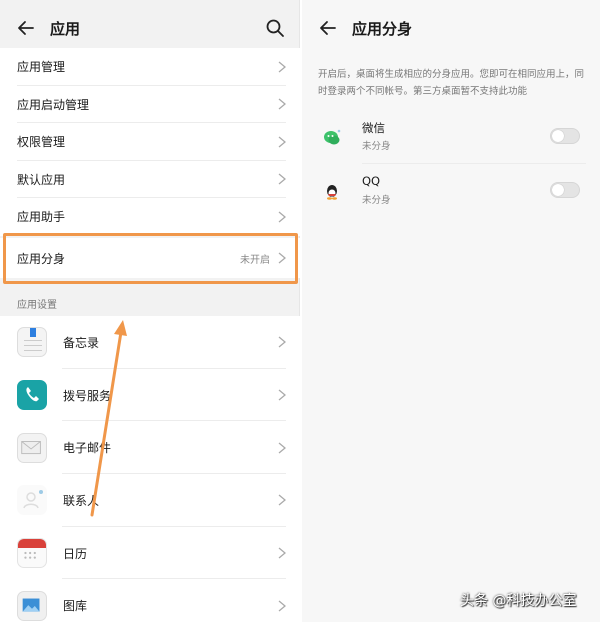 Image resolution: width=600 pixels, height=622 pixels. Describe the element at coordinates (451, 138) in the screenshot. I see `clone-row-wechat: 微信 未分身` at that location.